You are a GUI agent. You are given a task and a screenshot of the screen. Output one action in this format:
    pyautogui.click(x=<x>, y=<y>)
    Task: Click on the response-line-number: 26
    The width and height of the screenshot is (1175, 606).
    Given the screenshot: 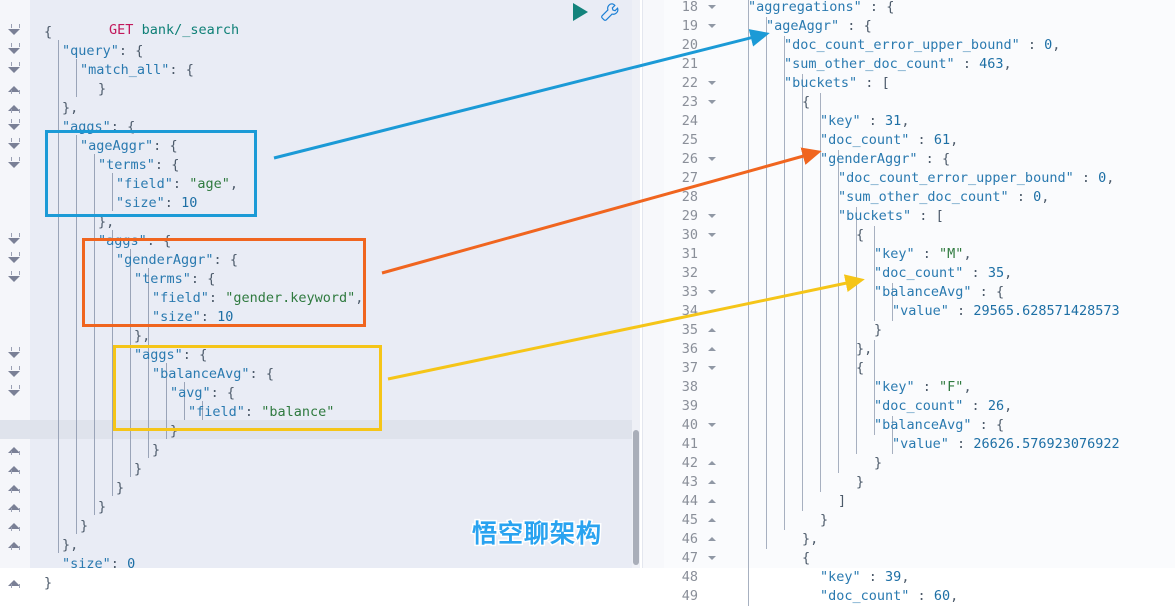 What is the action you would take?
    pyautogui.click(x=689, y=159)
    